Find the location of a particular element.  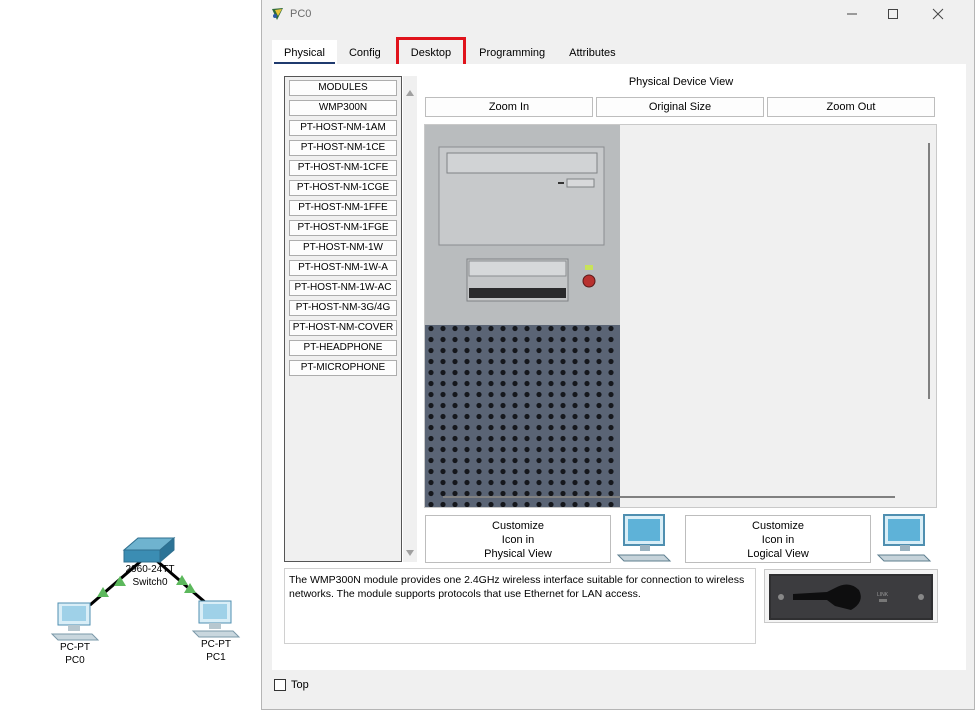

switch-label: 2960-24TT Switch0 is located at coordinates (150, 576).